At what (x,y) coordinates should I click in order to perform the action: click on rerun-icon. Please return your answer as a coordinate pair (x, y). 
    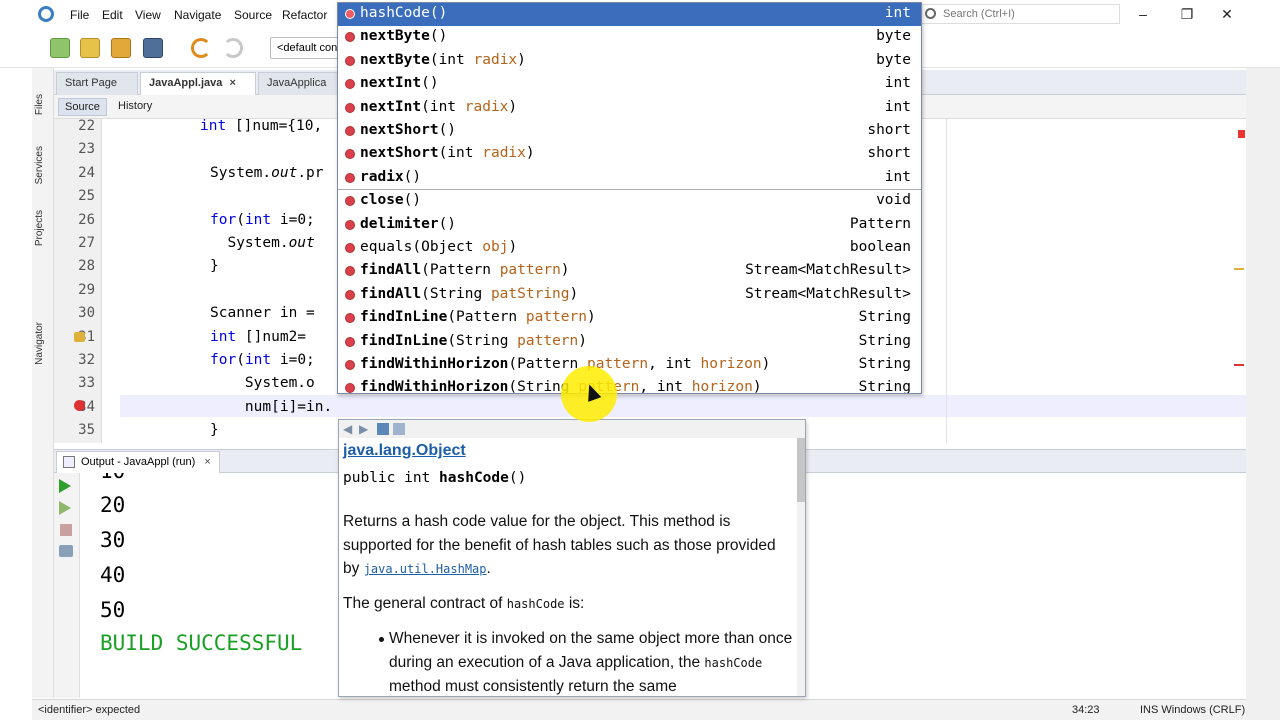
    Looking at the image, I should click on (65, 486).